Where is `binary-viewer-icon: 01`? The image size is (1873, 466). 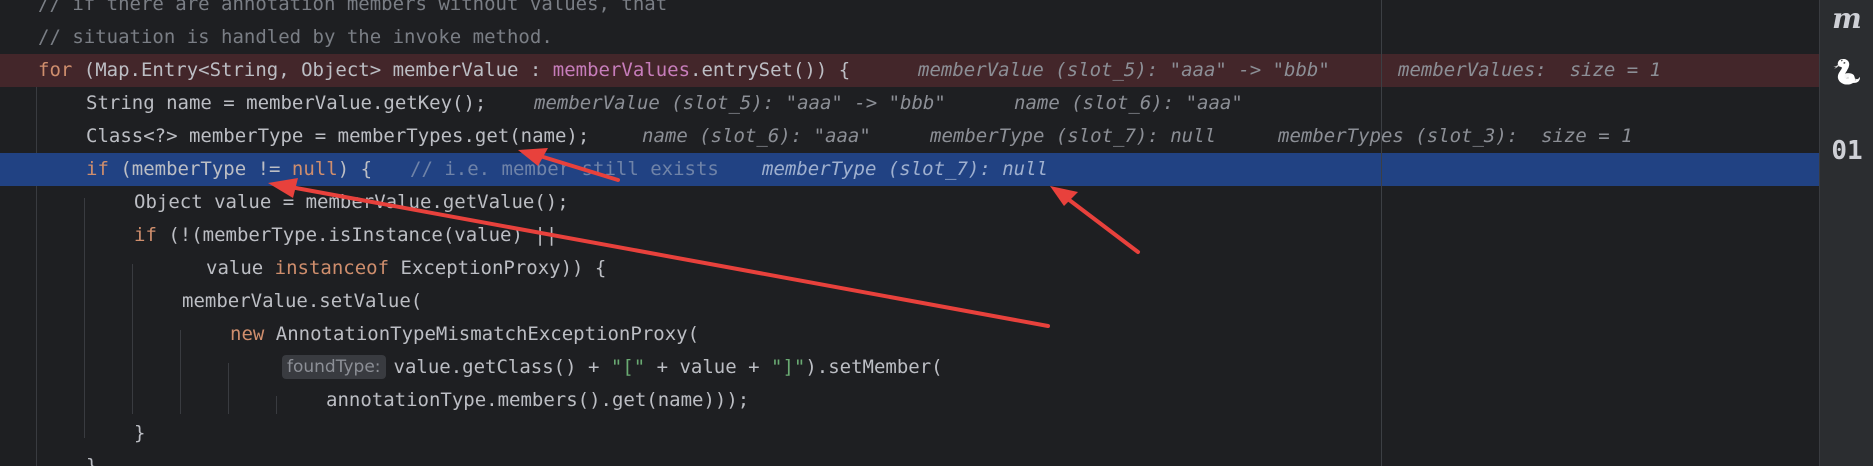 binary-viewer-icon: 01 is located at coordinates (1846, 151).